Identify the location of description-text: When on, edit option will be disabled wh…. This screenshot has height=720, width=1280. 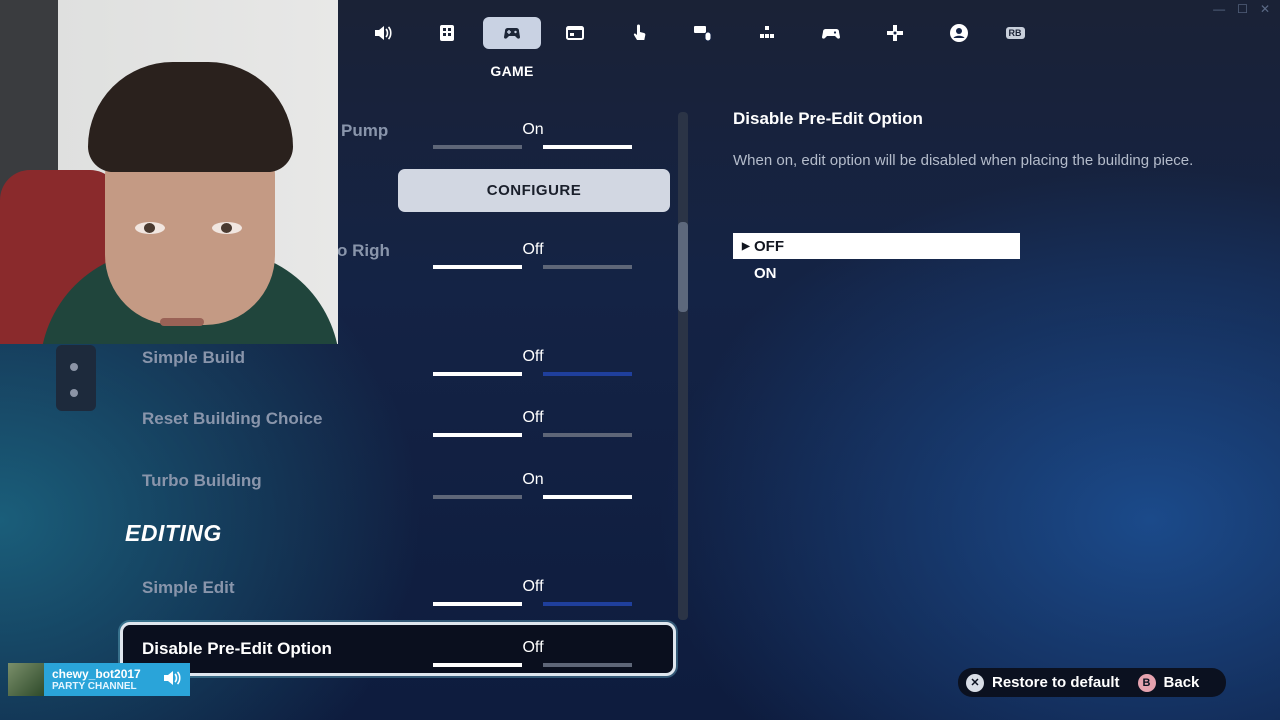
(963, 160).